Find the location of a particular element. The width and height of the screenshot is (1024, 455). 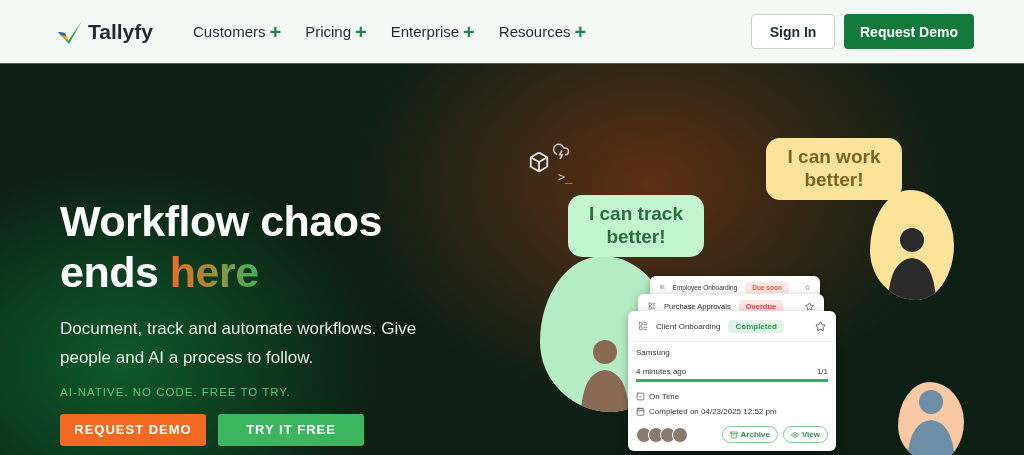

hero-subtitle: Document, track and automate workflows. Give people and AI a process to follow. is located at coordinates (239, 343).